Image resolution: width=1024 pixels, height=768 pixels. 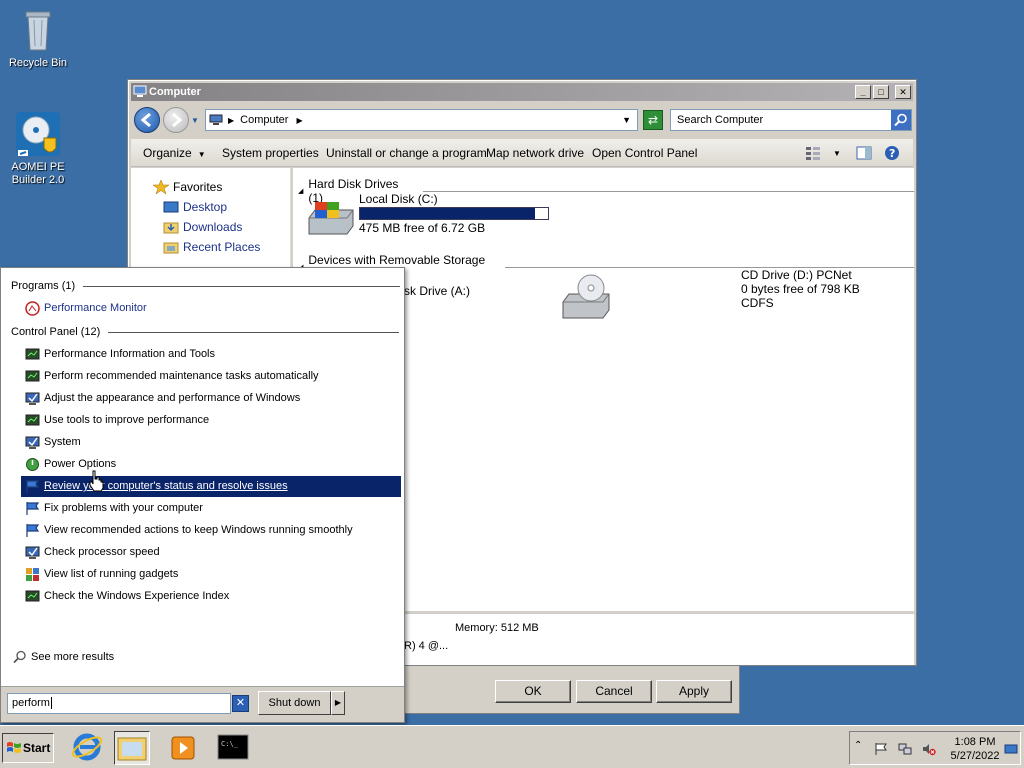 I want to click on control-panel-result: Check processor speed, so click(x=211, y=552).